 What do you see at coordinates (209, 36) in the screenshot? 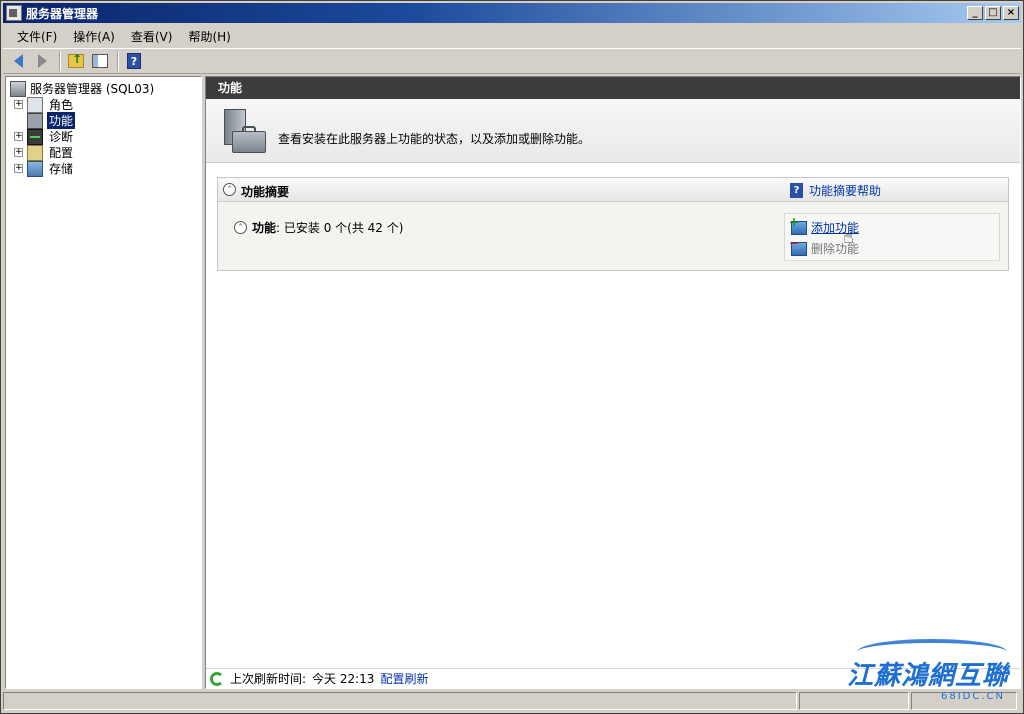
I see `menu-help: 帮助(H)` at bounding box center [209, 36].